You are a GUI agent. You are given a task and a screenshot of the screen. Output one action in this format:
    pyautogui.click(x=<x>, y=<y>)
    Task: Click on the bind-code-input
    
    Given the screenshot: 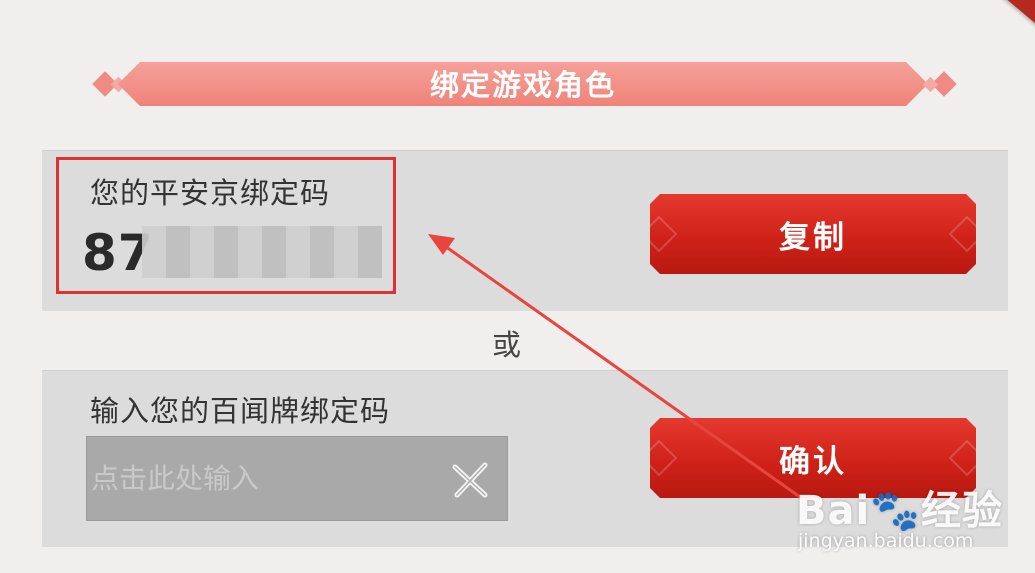 What is the action you would take?
    pyautogui.click(x=259, y=478)
    